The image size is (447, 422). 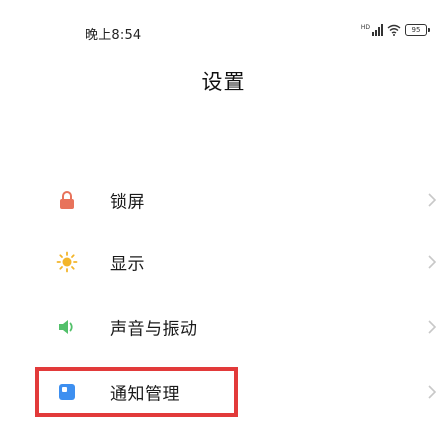 I want to click on settings-item-label: 显示, so click(x=127, y=264).